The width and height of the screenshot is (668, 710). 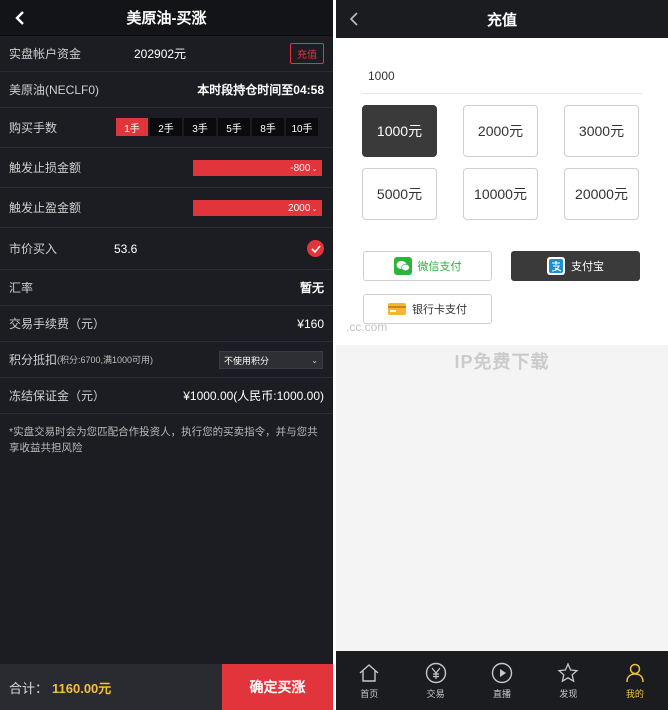 I want to click on lot-option-1: 1手, so click(x=132, y=127).